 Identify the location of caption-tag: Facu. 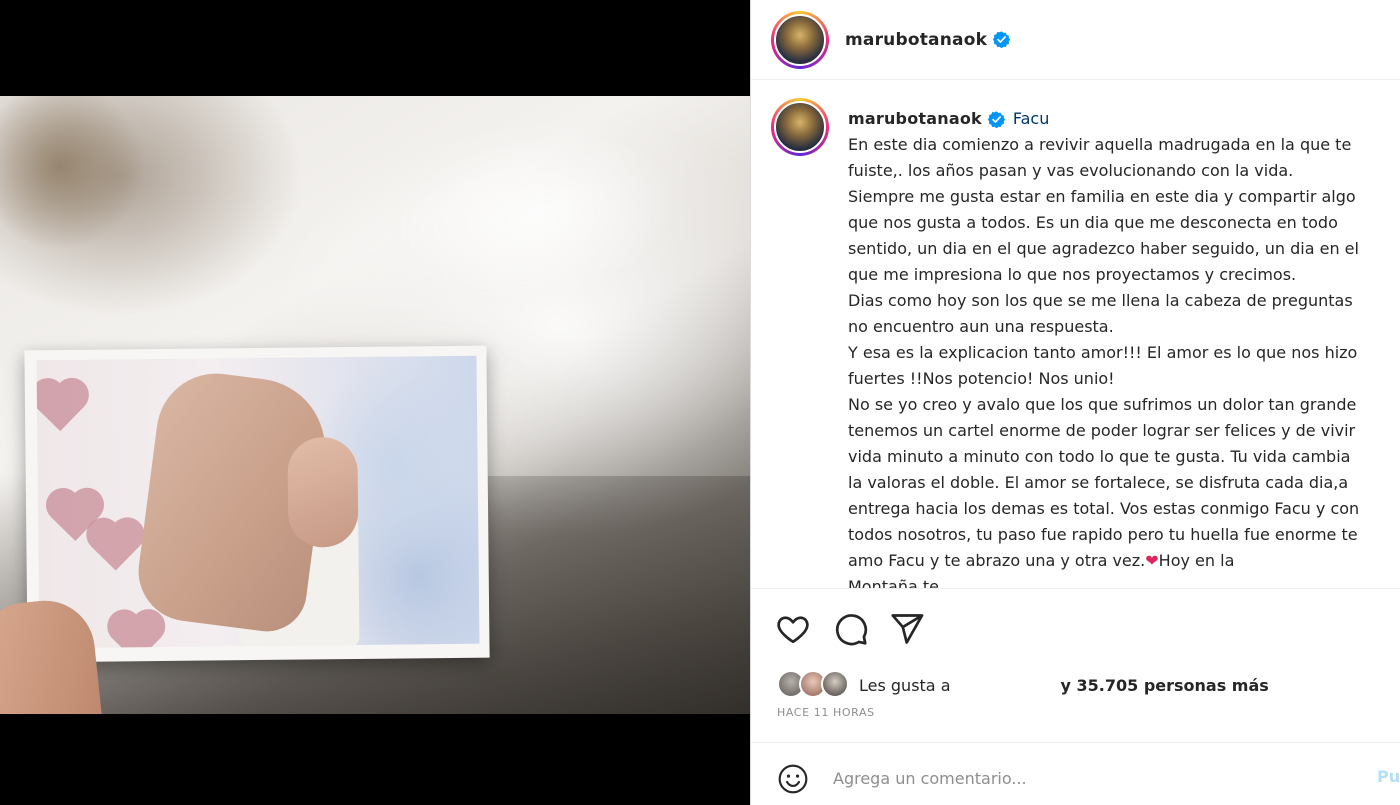
(1031, 119).